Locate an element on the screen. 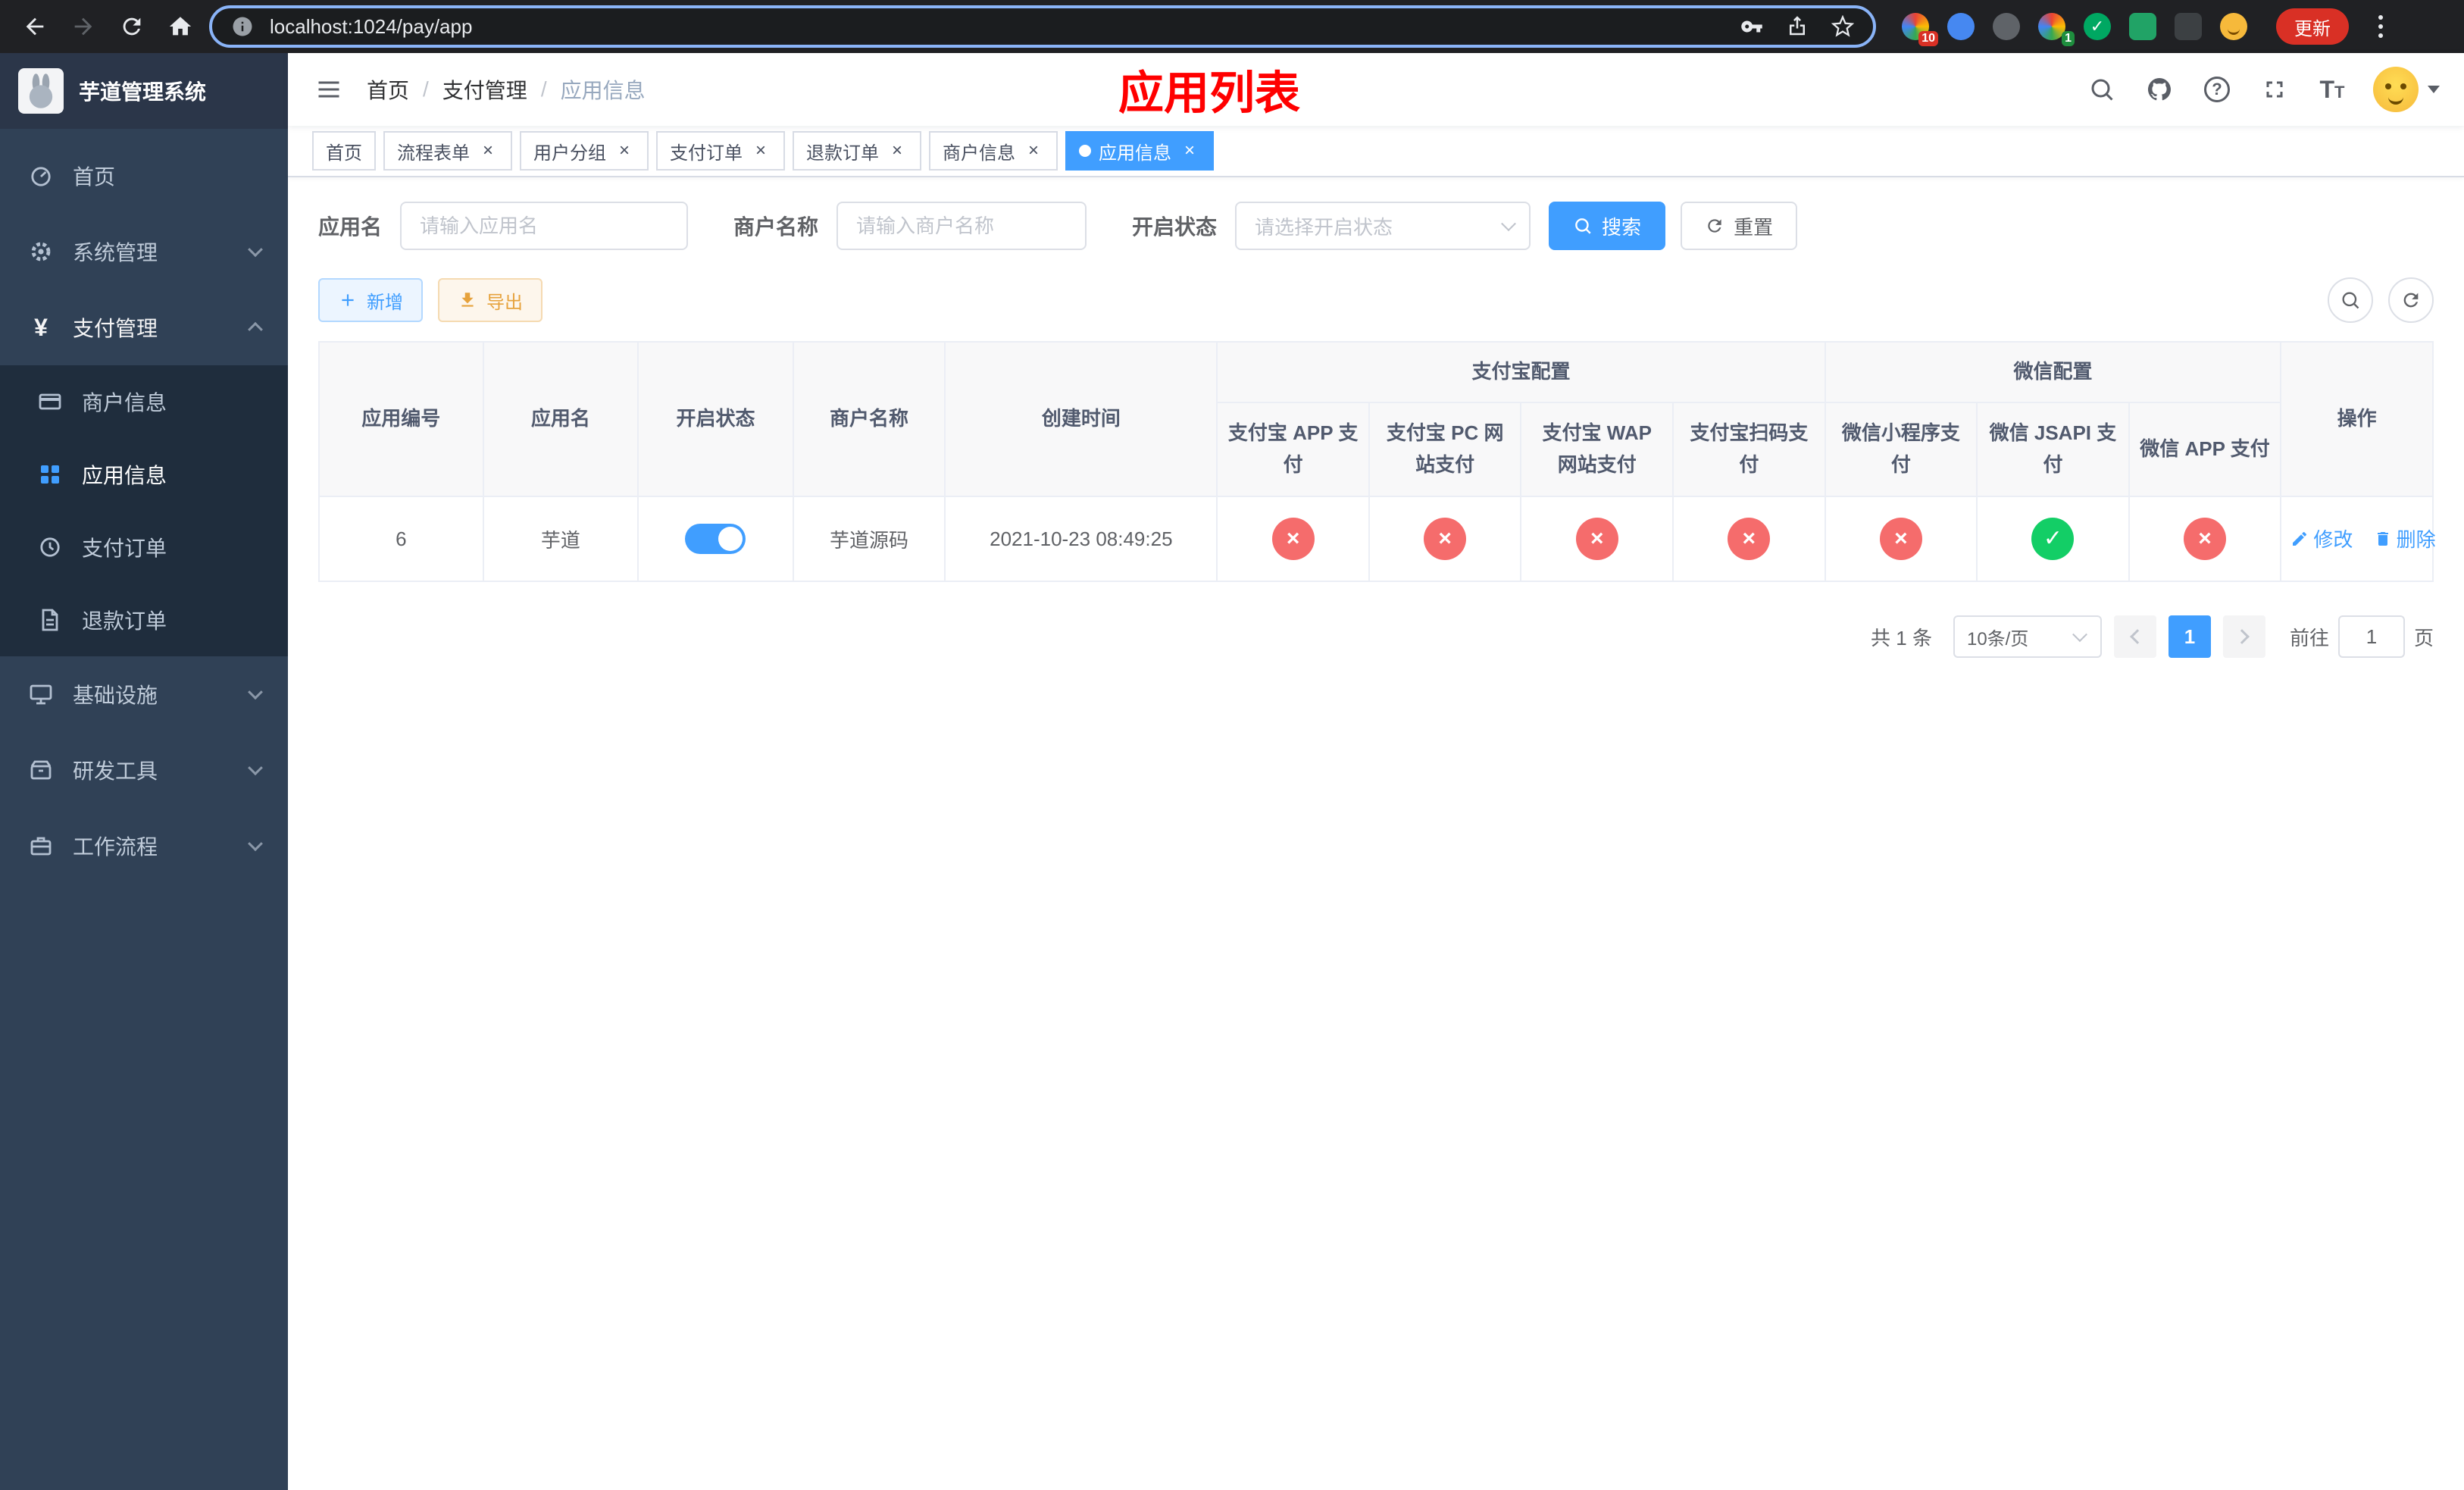 The height and width of the screenshot is (1490, 2464). gear-icon is located at coordinates (41, 251).